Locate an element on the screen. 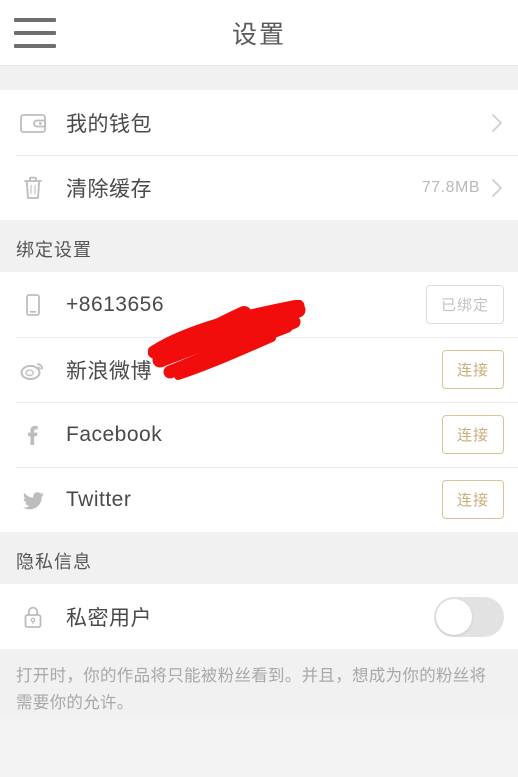  row-phone: +8613656 已绑定 is located at coordinates (259, 304).